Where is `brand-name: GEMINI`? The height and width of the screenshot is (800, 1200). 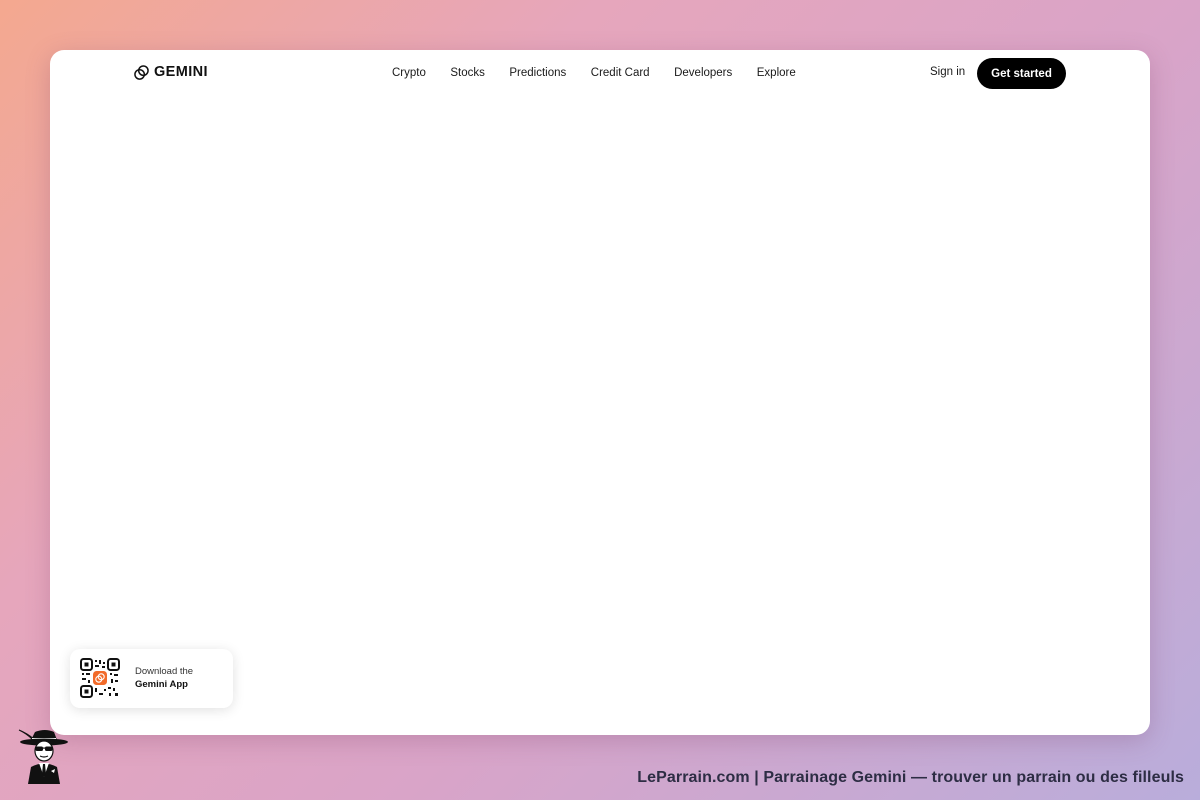
brand-name: GEMINI is located at coordinates (181, 72).